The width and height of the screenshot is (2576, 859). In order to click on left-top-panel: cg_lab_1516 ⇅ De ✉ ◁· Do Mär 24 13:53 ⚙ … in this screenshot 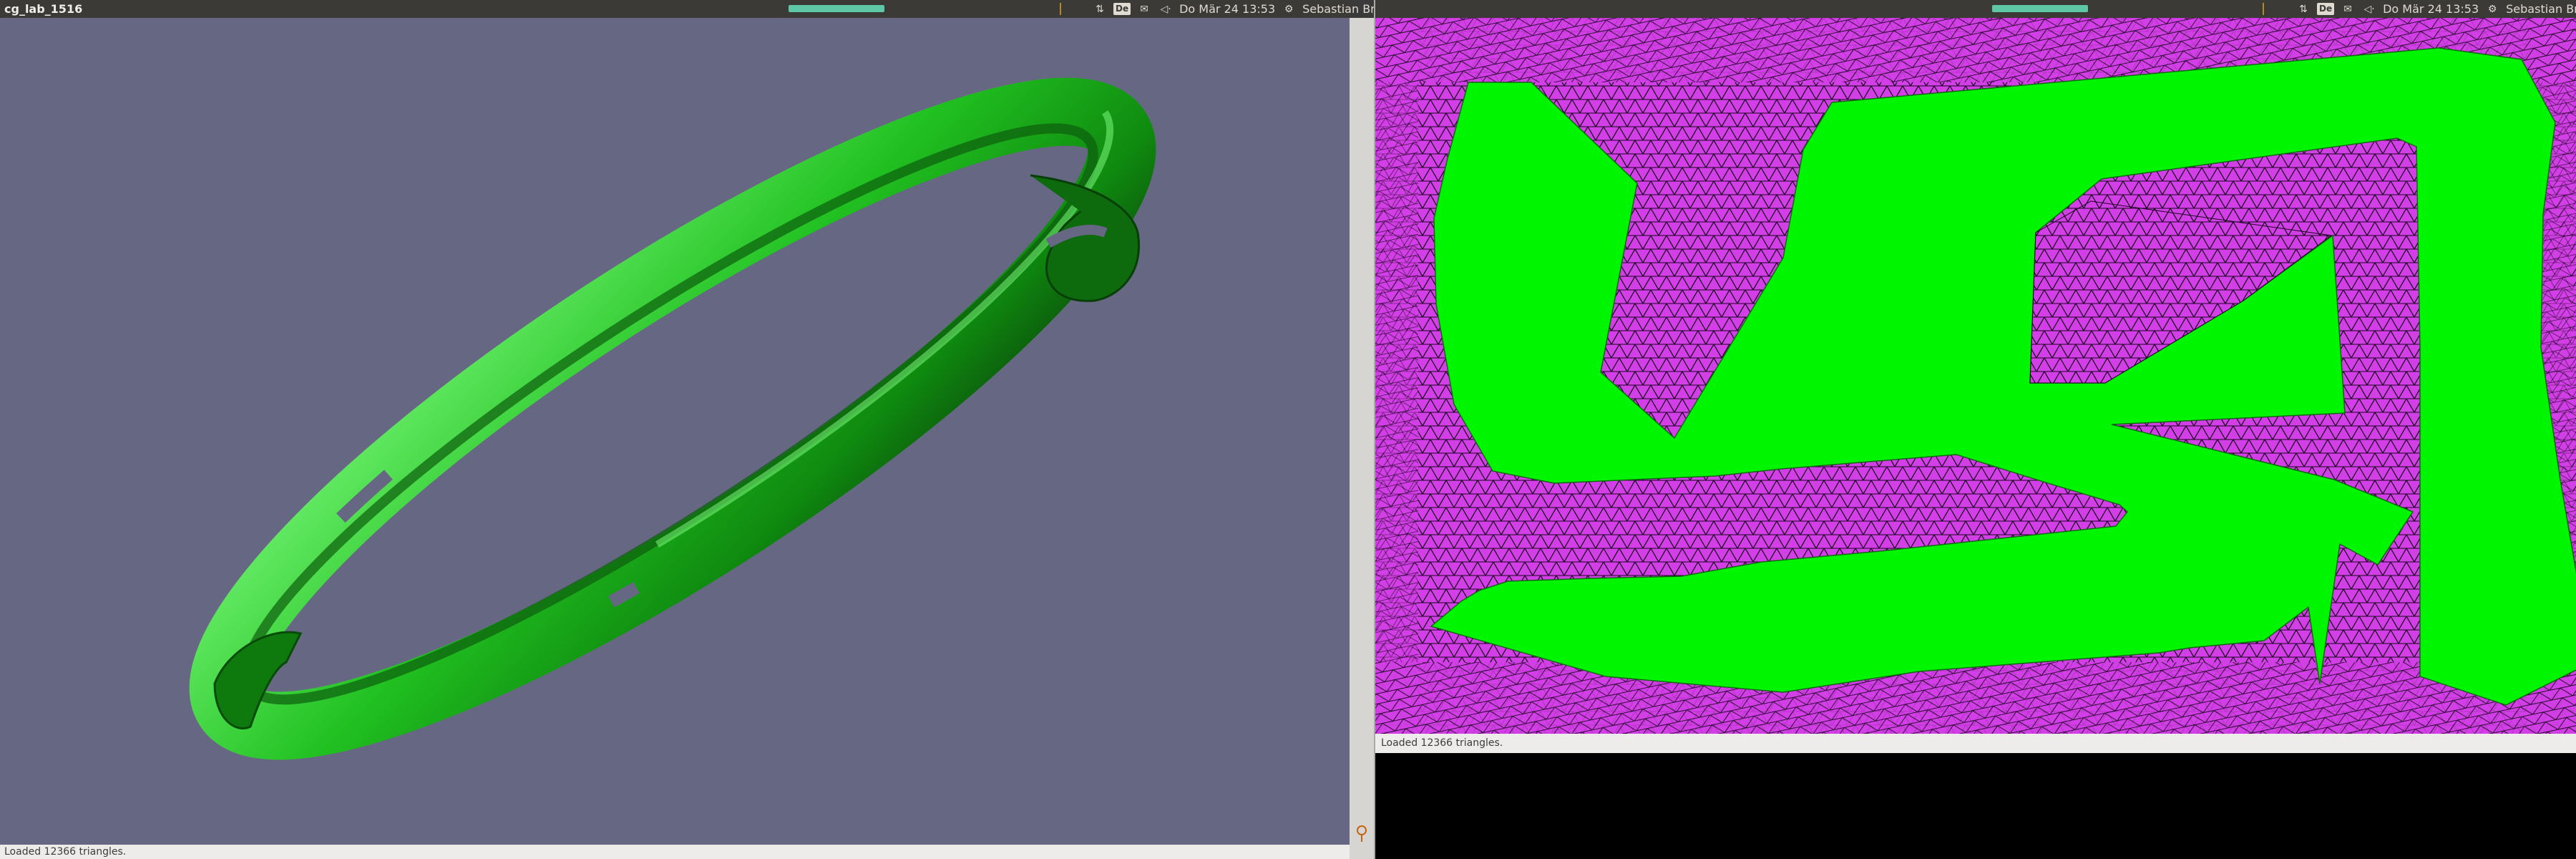, I will do `click(703, 9)`.